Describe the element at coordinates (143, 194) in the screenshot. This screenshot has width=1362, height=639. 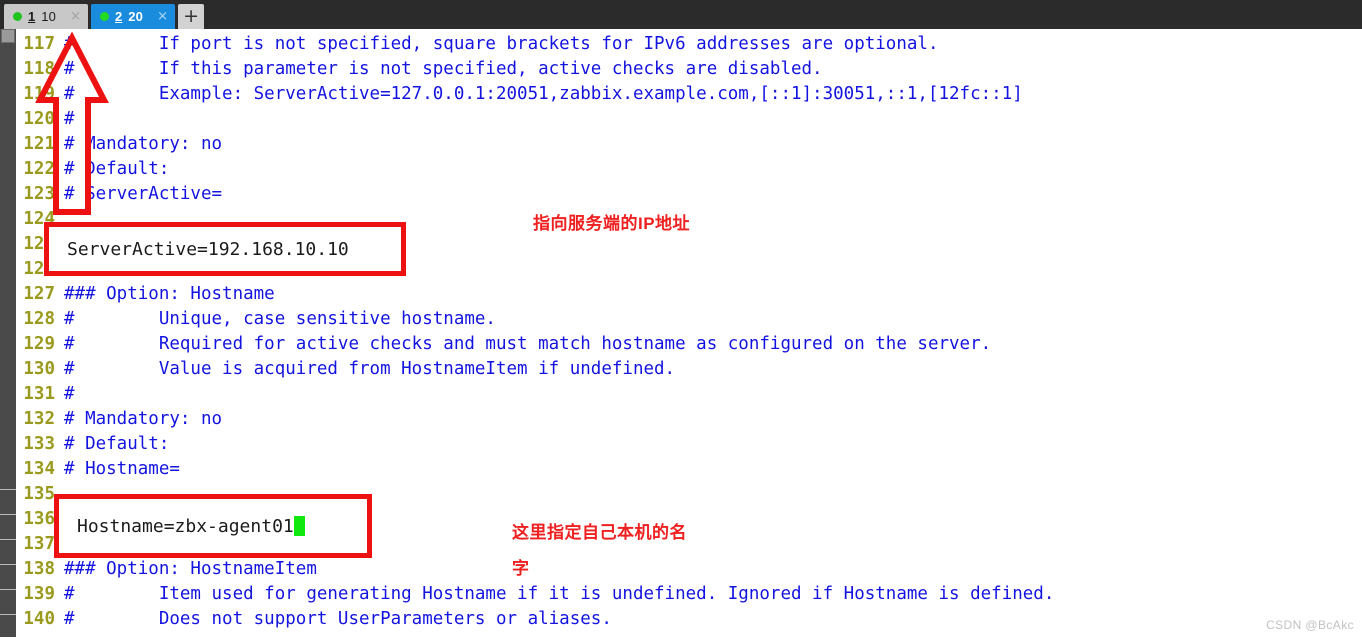
I see `line-text: # ServerActive=` at that location.